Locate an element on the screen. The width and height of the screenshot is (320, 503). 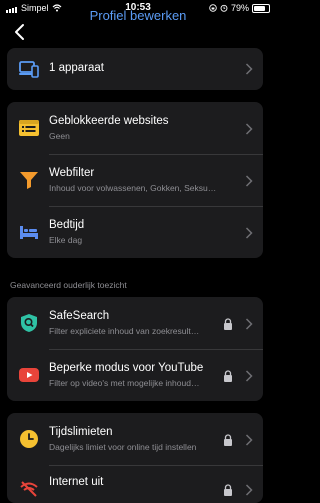
youtube-icon is located at coordinates (29, 375).